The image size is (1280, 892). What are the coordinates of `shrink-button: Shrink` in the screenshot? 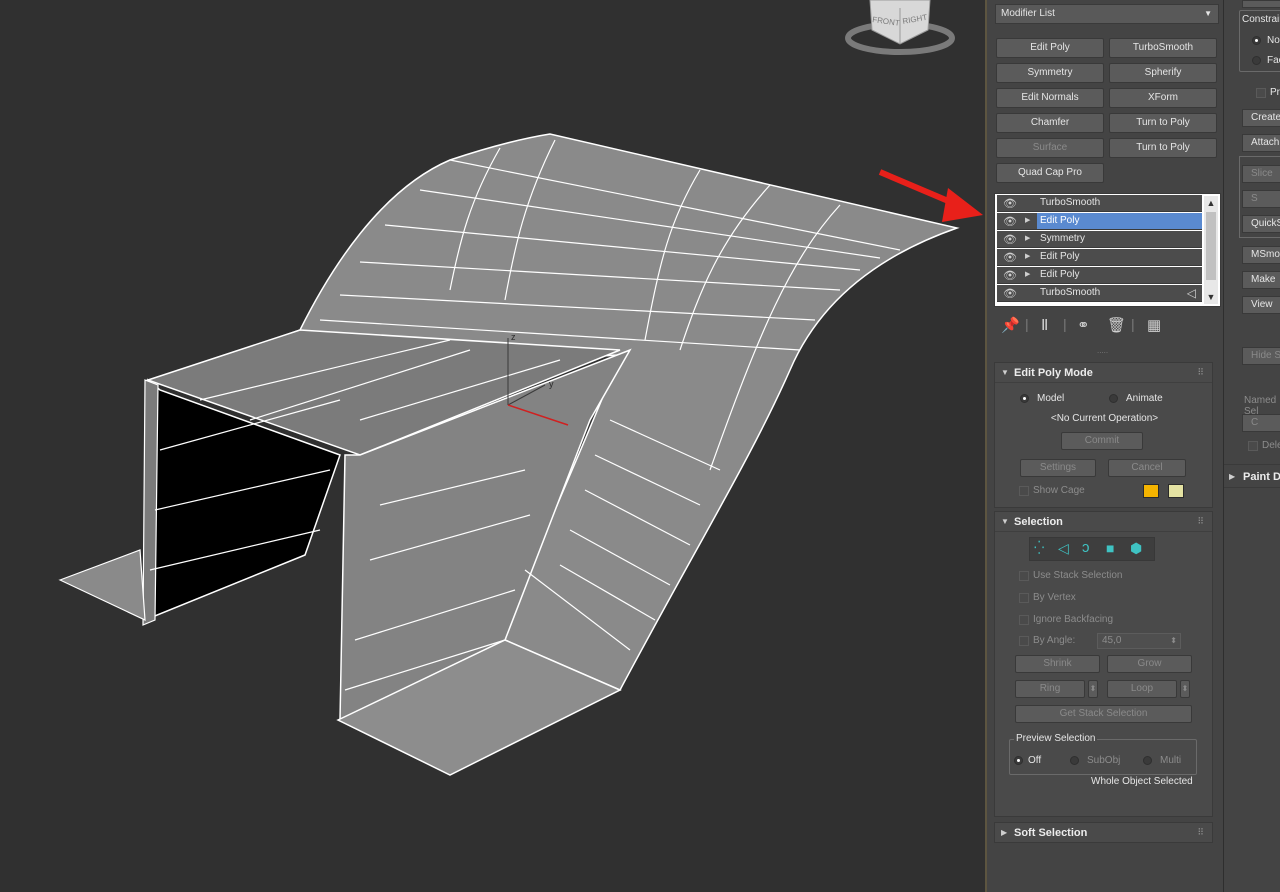 It's located at (1057, 664).